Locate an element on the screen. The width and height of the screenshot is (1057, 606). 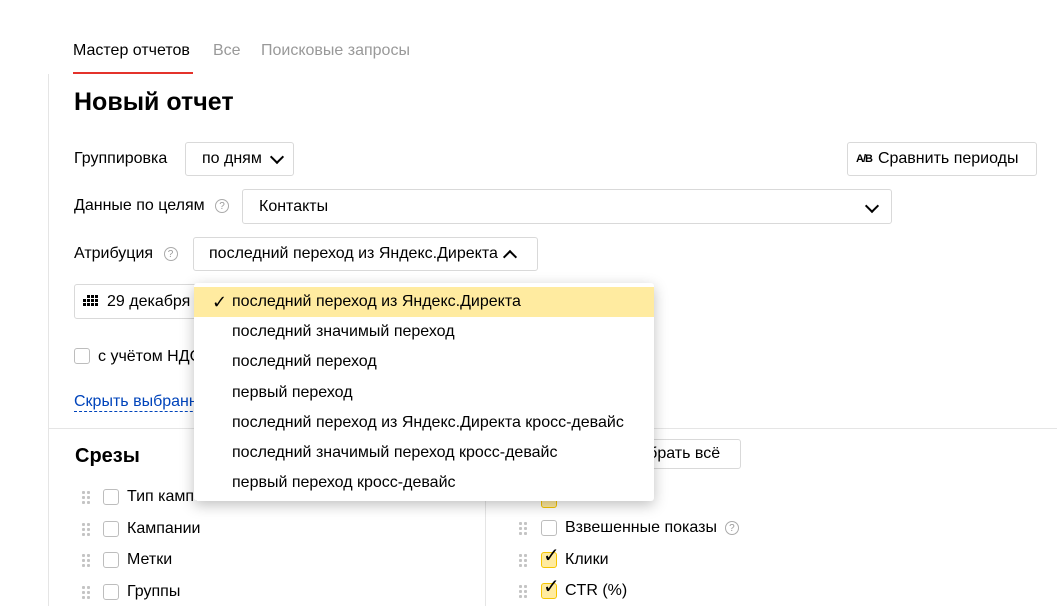
attribution-option: ✓ последний переход из Яндекс.Директа is located at coordinates (424, 302).